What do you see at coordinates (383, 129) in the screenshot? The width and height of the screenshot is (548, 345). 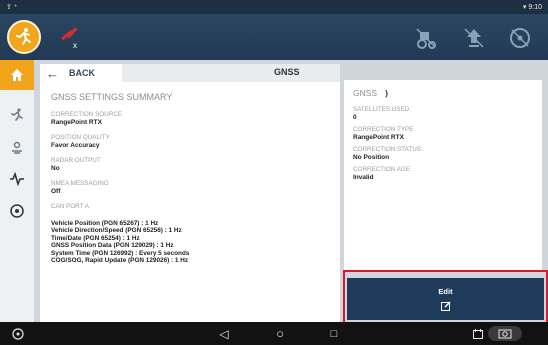 I see `correction-type-label: CORRECTION TYPE` at bounding box center [383, 129].